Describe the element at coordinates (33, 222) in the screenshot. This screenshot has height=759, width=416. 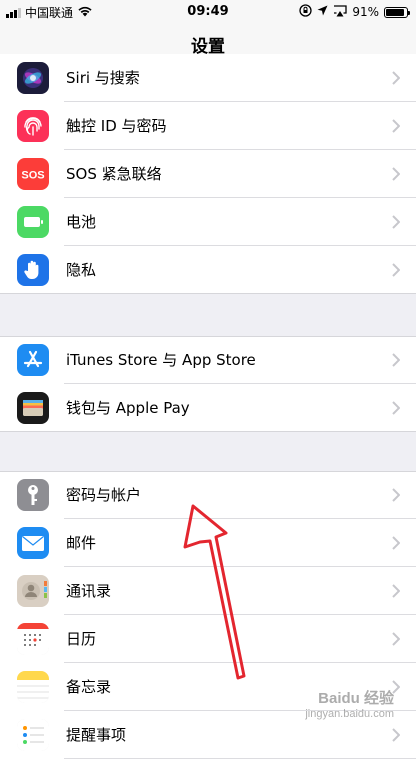
I see `battery-app-icon` at that location.